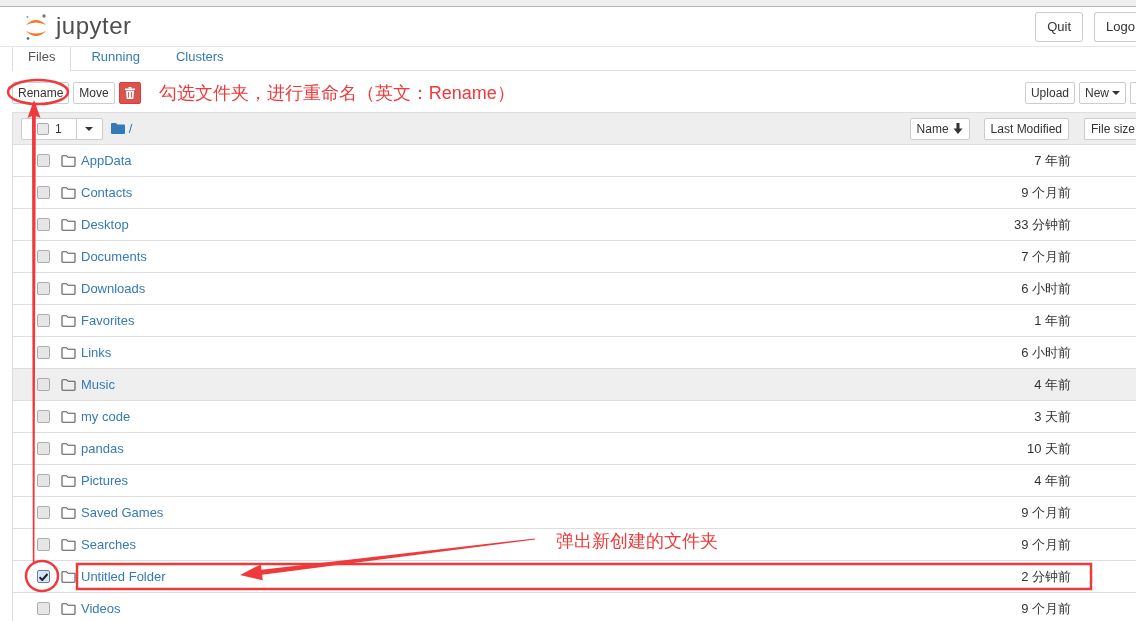  What do you see at coordinates (42, 59) in the screenshot?
I see `tab: Files` at bounding box center [42, 59].